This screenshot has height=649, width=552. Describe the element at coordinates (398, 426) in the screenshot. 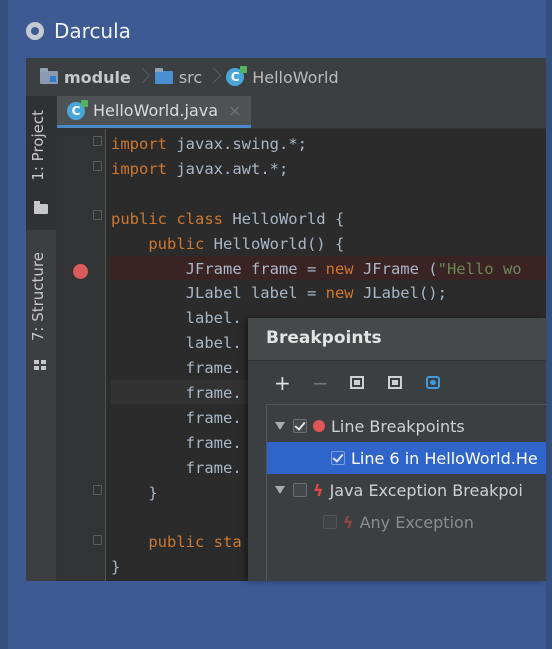

I see `tree-node-label: Line Breakpoints` at that location.